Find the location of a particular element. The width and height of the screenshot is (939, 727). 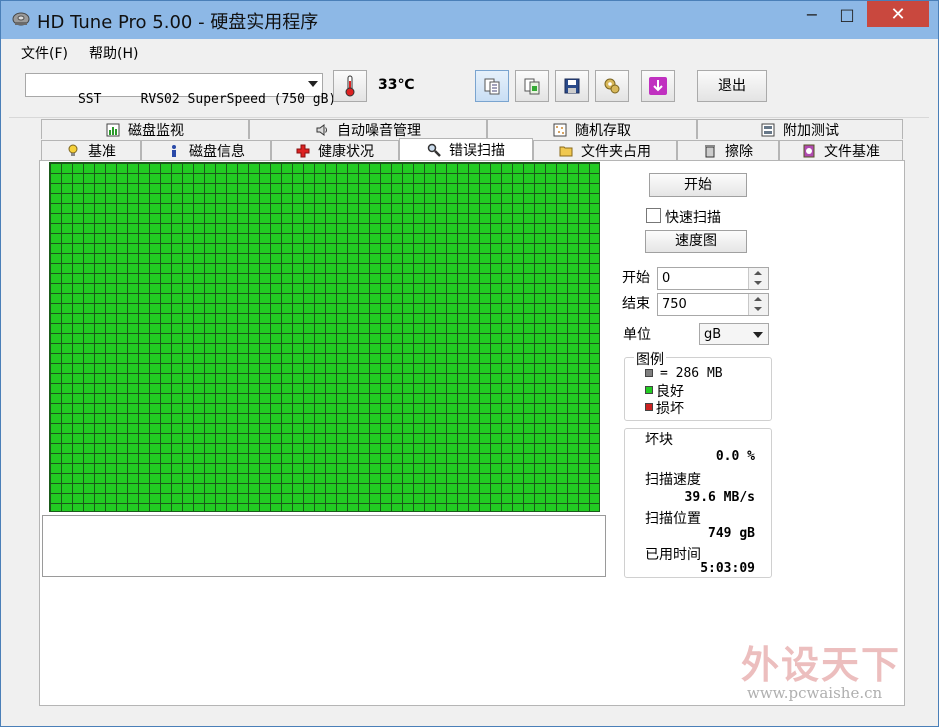

folder-icon is located at coordinates (566, 151).